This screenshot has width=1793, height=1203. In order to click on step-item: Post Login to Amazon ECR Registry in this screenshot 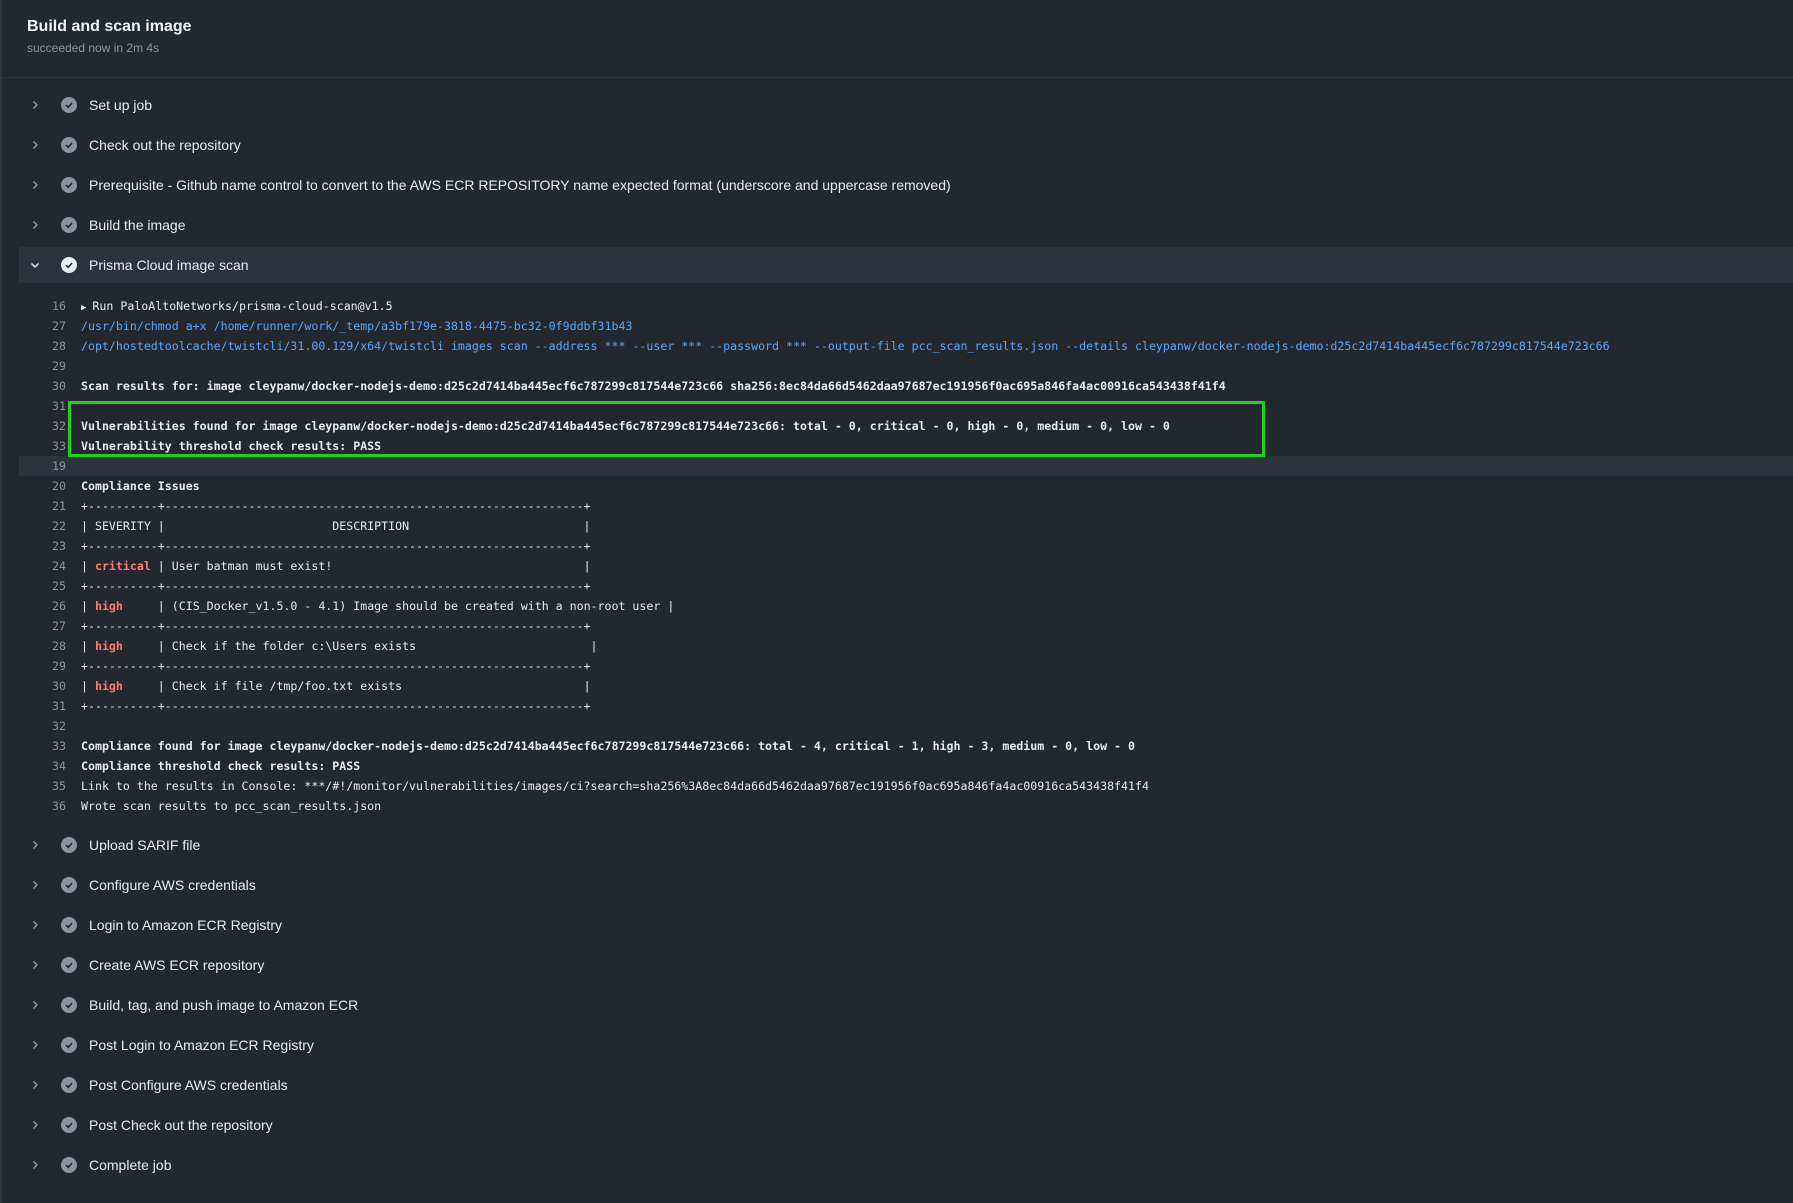, I will do `click(906, 1045)`.